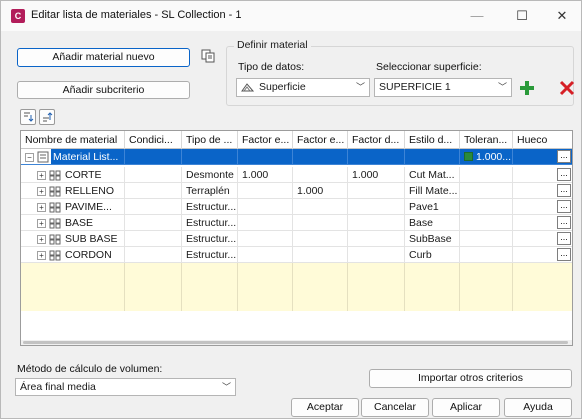 The height and width of the screenshot is (419, 582). What do you see at coordinates (18, 16) in the screenshot?
I see `app-icon: C` at bounding box center [18, 16].